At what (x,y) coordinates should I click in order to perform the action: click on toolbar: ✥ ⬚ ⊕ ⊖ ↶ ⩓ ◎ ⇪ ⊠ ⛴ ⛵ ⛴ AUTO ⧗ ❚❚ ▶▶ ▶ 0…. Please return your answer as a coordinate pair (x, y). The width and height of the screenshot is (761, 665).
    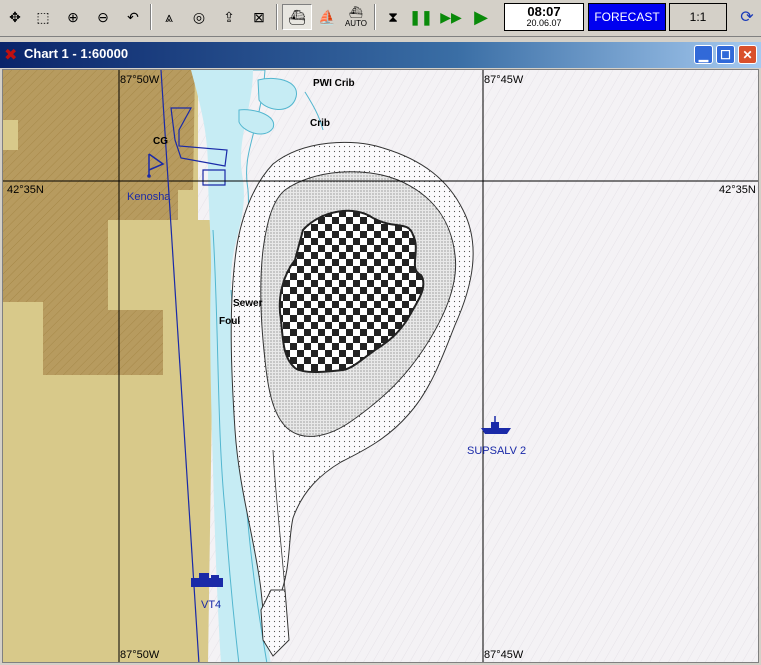
    Looking at the image, I should click on (380, 18).